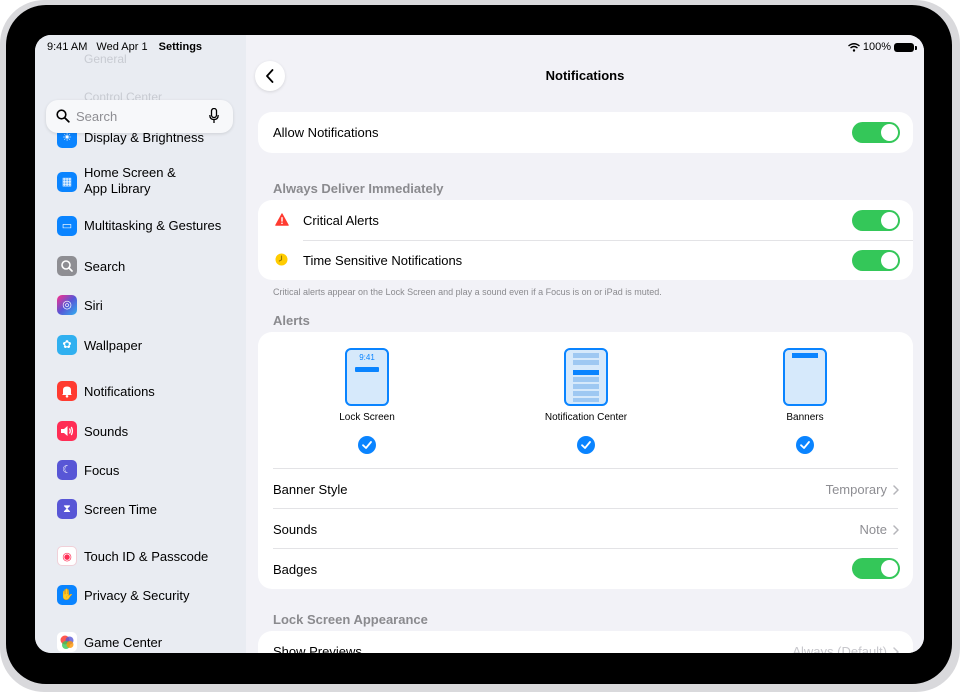  Describe the element at coordinates (139, 116) in the screenshot. I see `search-bar: Search` at that location.